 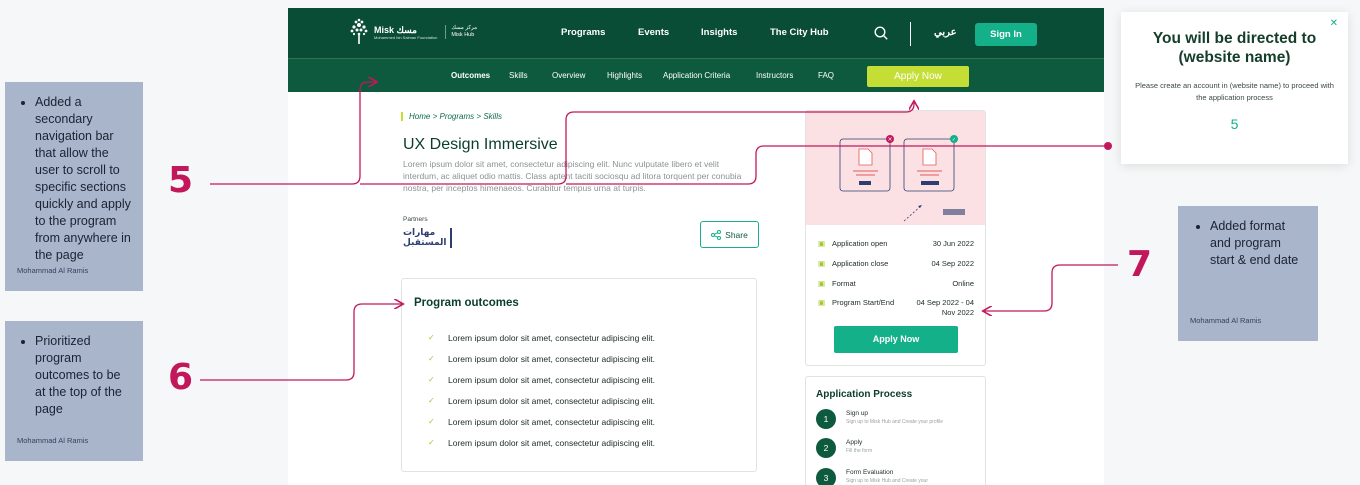 What do you see at coordinates (799, 32) in the screenshot?
I see `nav-city-hub: The City Hub` at bounding box center [799, 32].